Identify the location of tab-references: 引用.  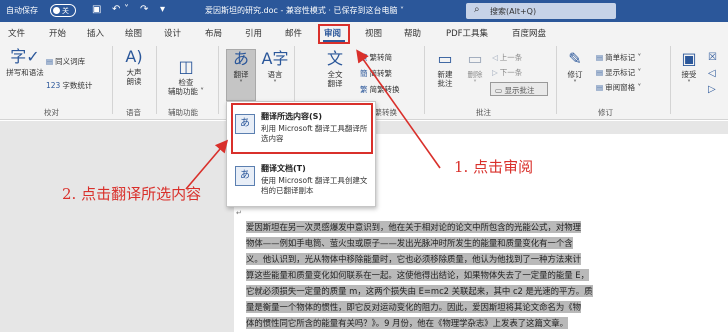
(253, 33).